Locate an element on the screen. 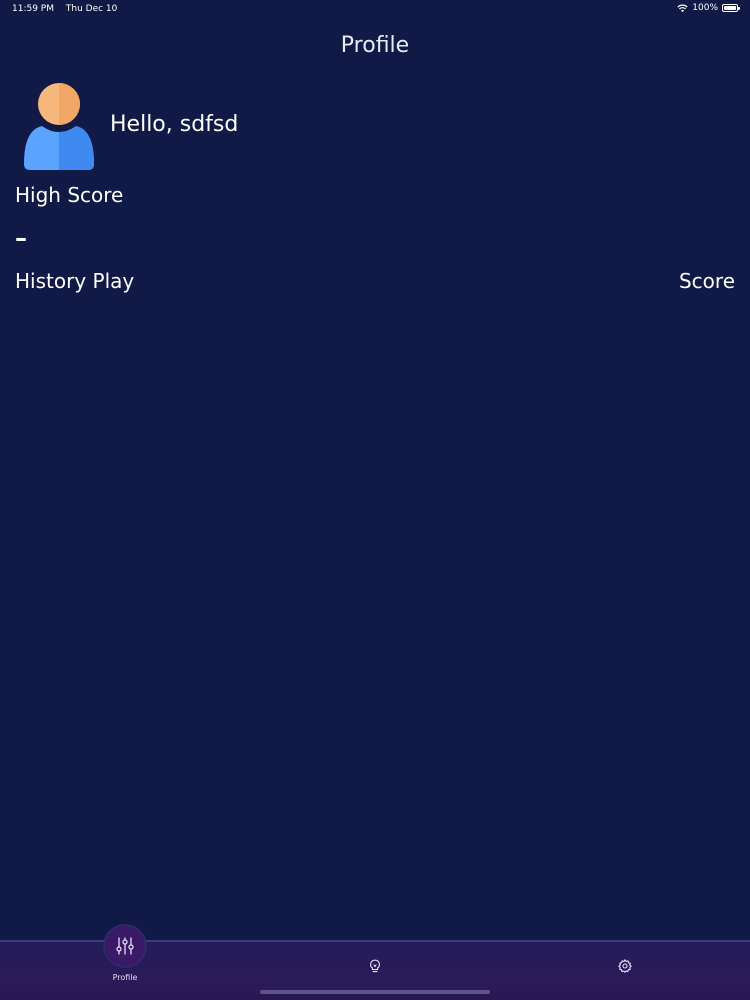 This screenshot has width=750, height=1000. wifi-icon is located at coordinates (682, 8).